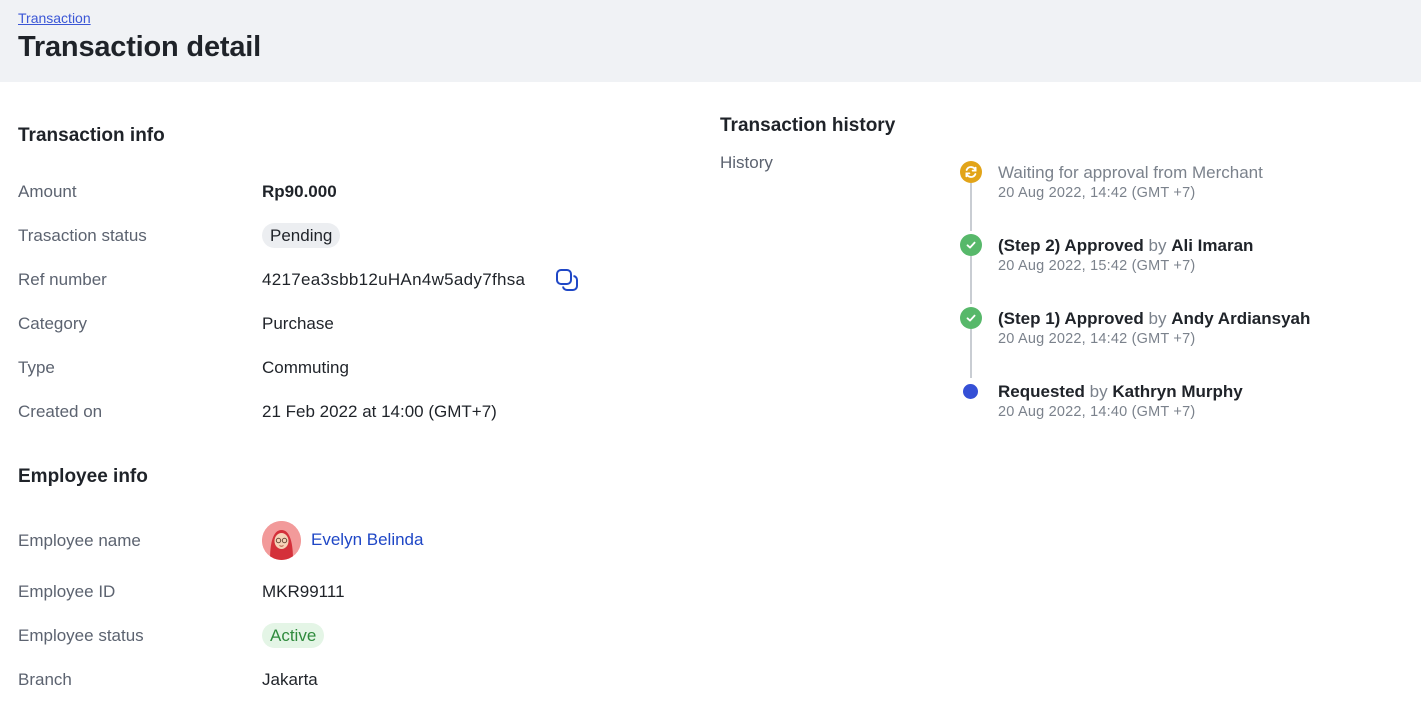 Image resolution: width=1421 pixels, height=714 pixels. Describe the element at coordinates (45, 679) in the screenshot. I see `branch-label: Branch` at that location.